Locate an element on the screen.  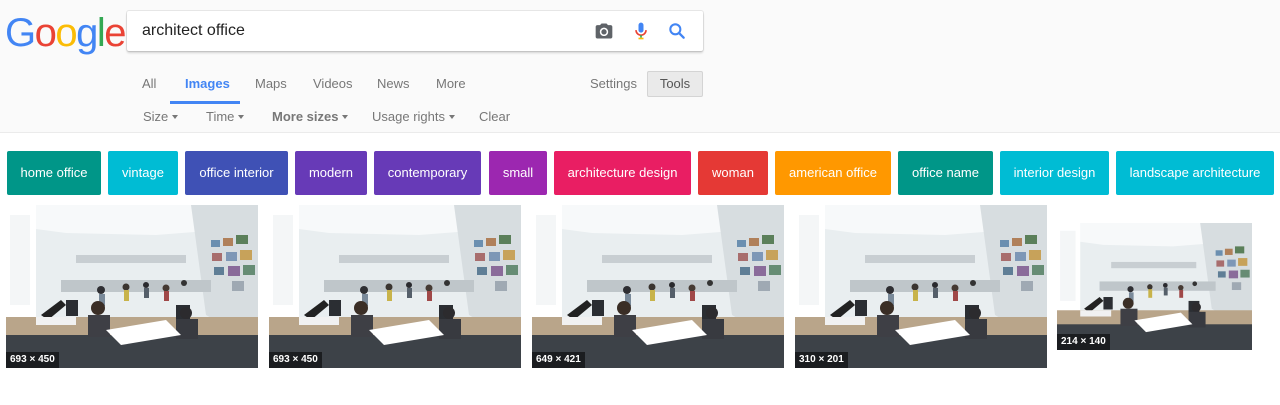
chip-contemporary: contemporary is located at coordinates (427, 173).